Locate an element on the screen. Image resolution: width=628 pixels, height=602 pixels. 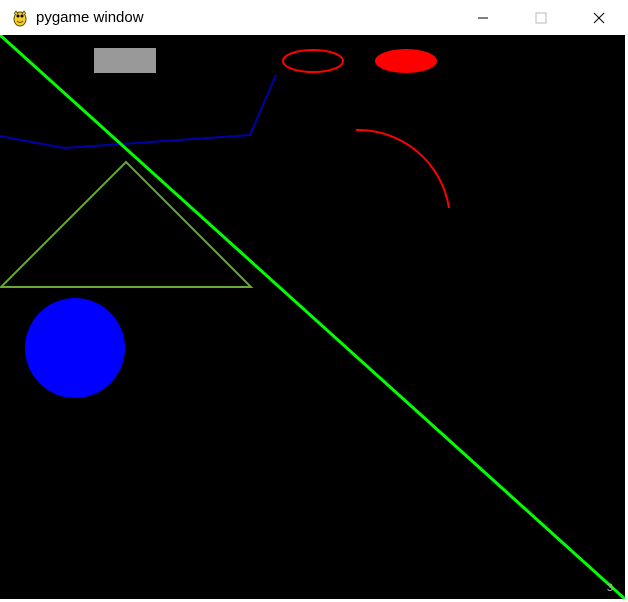
minimize-icon is located at coordinates (483, 18).